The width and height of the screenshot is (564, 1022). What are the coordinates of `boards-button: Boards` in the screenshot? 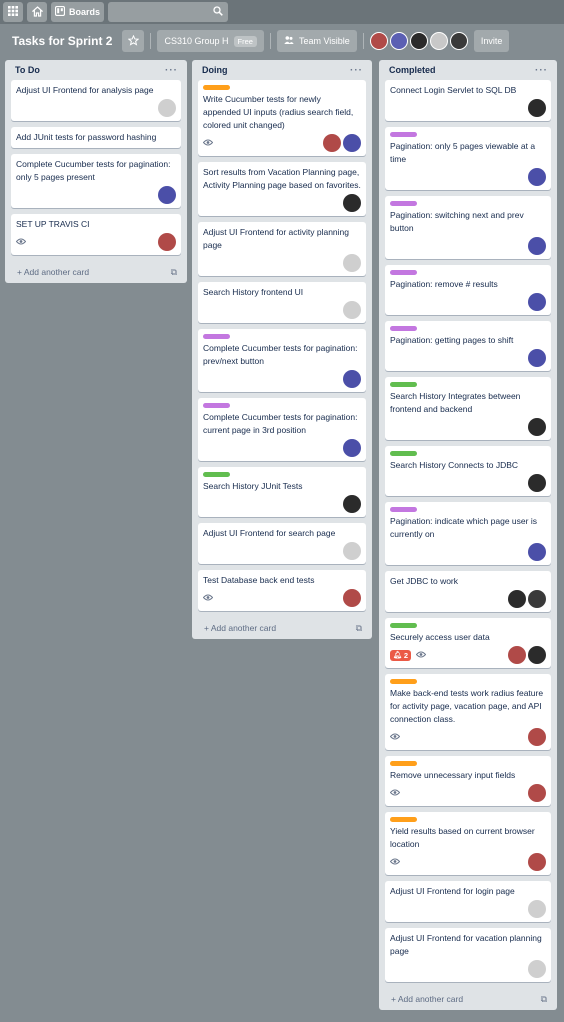 It's located at (78, 12).